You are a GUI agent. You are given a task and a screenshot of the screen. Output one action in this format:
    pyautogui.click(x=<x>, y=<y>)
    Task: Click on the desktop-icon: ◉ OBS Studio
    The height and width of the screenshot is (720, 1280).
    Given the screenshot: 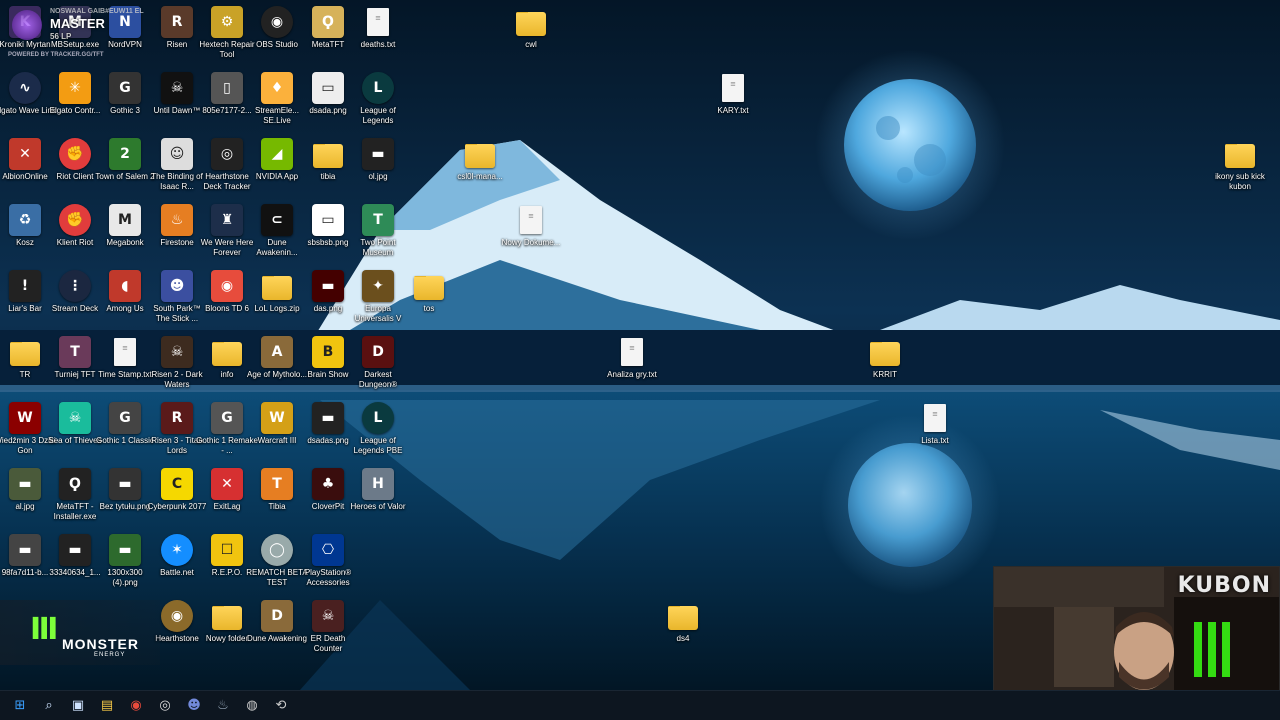 What is the action you would take?
    pyautogui.click(x=277, y=38)
    